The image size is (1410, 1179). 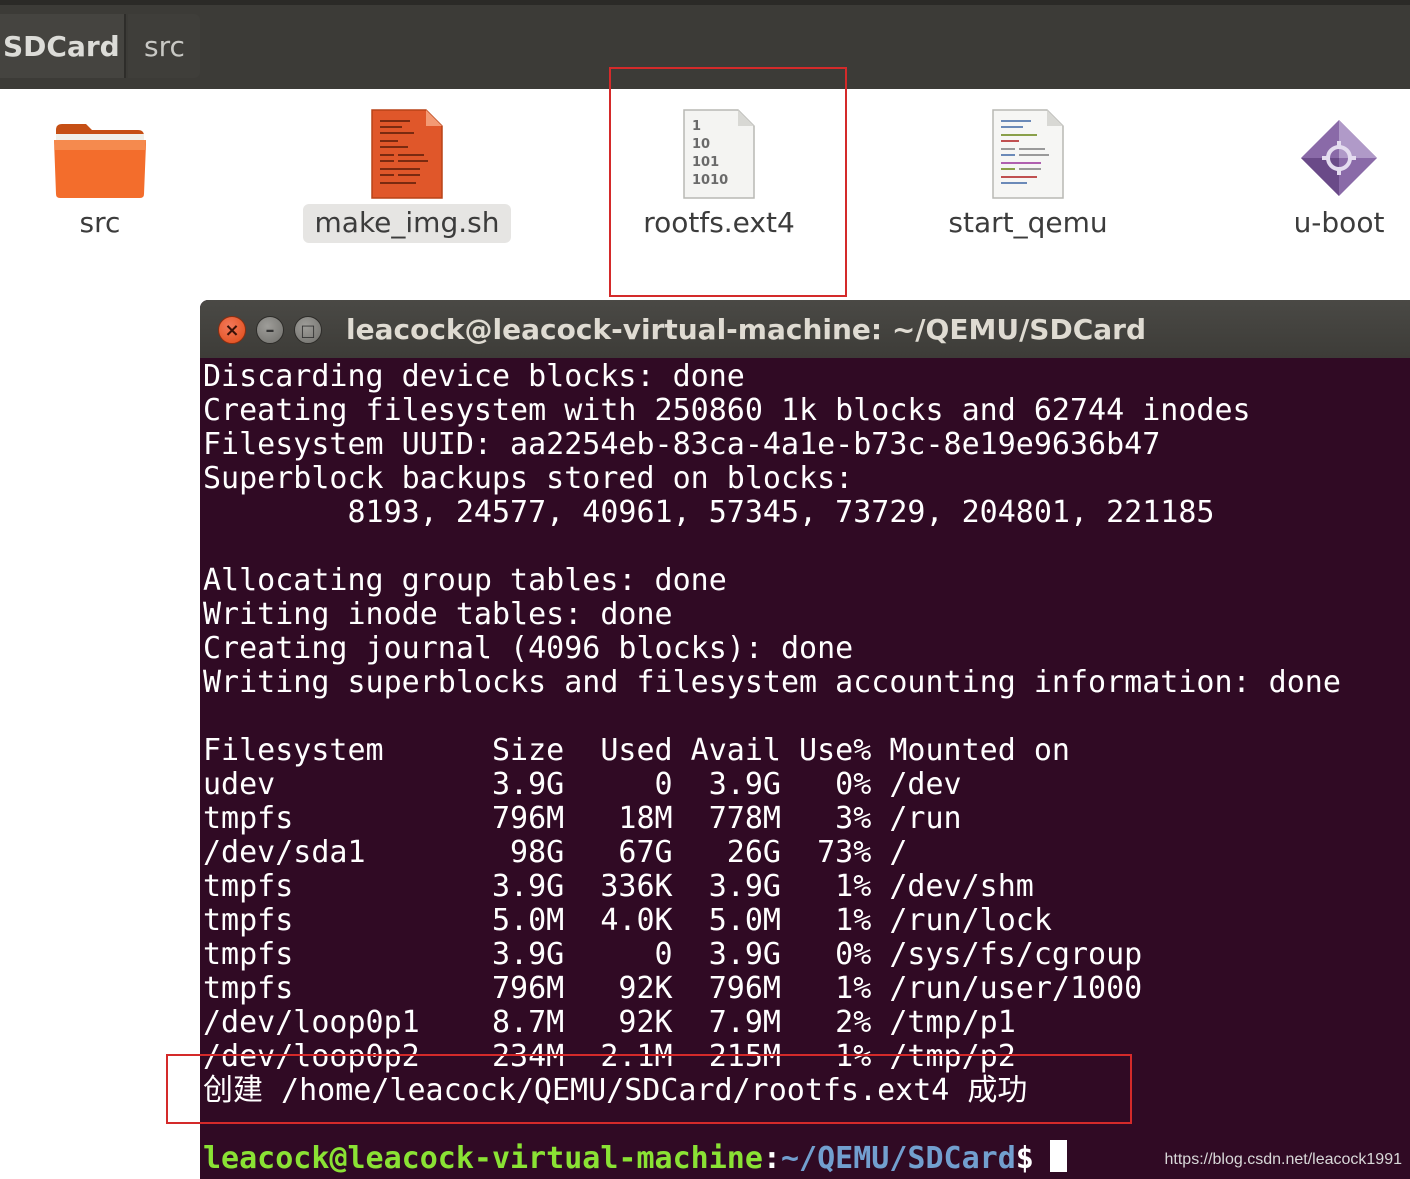 What do you see at coordinates (1339, 150) in the screenshot?
I see `executable-icon` at bounding box center [1339, 150].